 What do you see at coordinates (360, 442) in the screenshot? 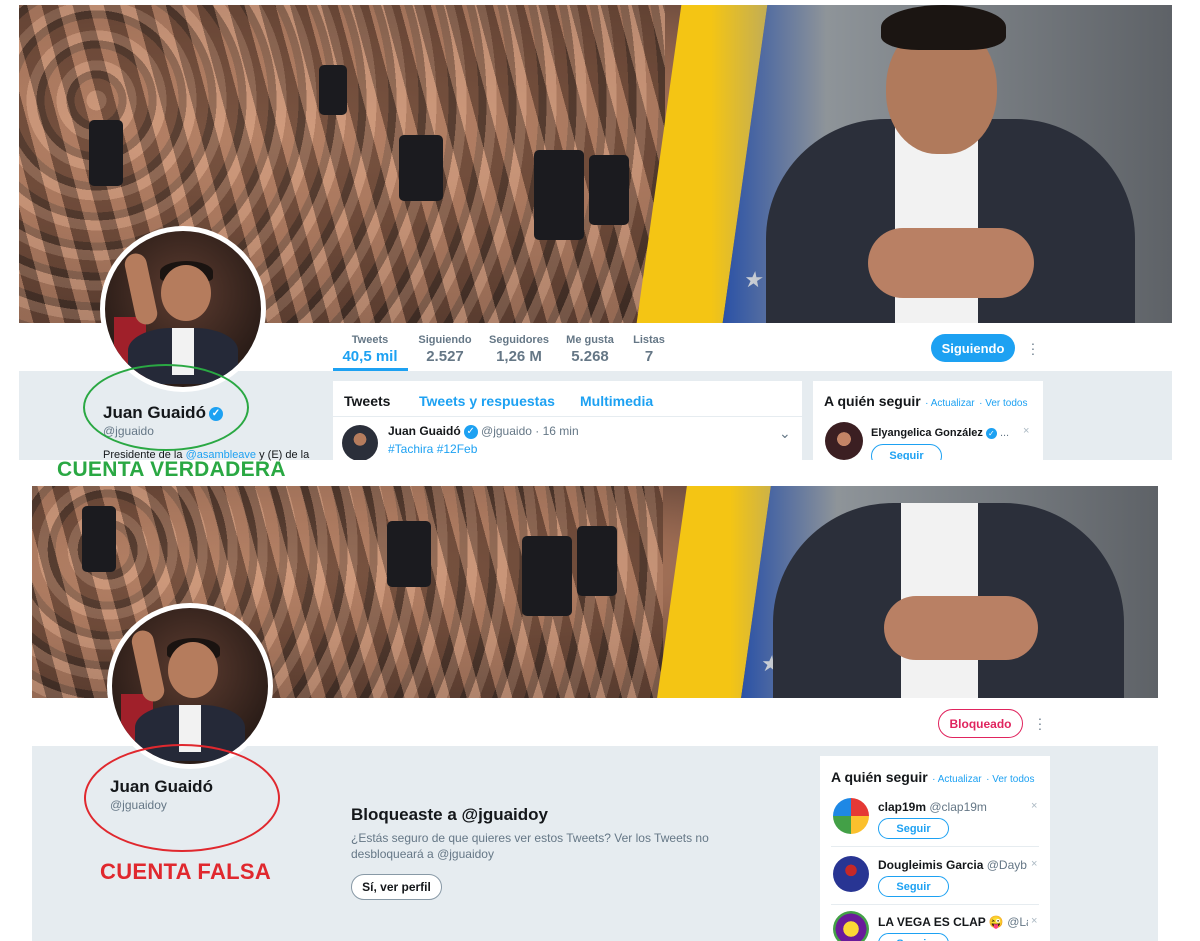
I see `tweet-avatar` at bounding box center [360, 442].